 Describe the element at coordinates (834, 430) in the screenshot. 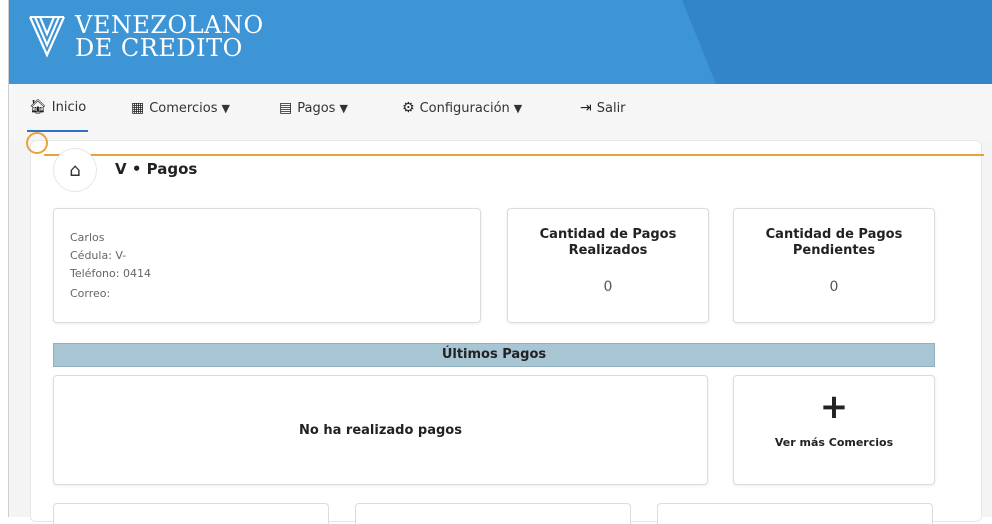

I see `more-merchants-button: + Ver más Comercios` at that location.